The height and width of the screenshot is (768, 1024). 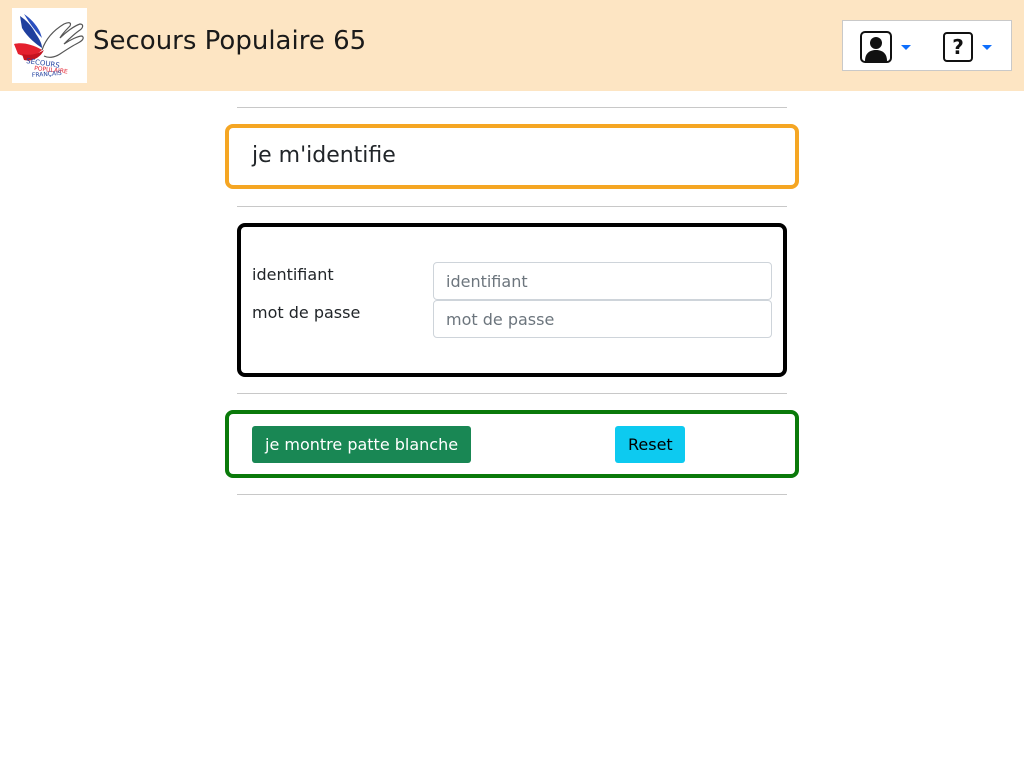 What do you see at coordinates (876, 47) in the screenshot?
I see `user-icon` at bounding box center [876, 47].